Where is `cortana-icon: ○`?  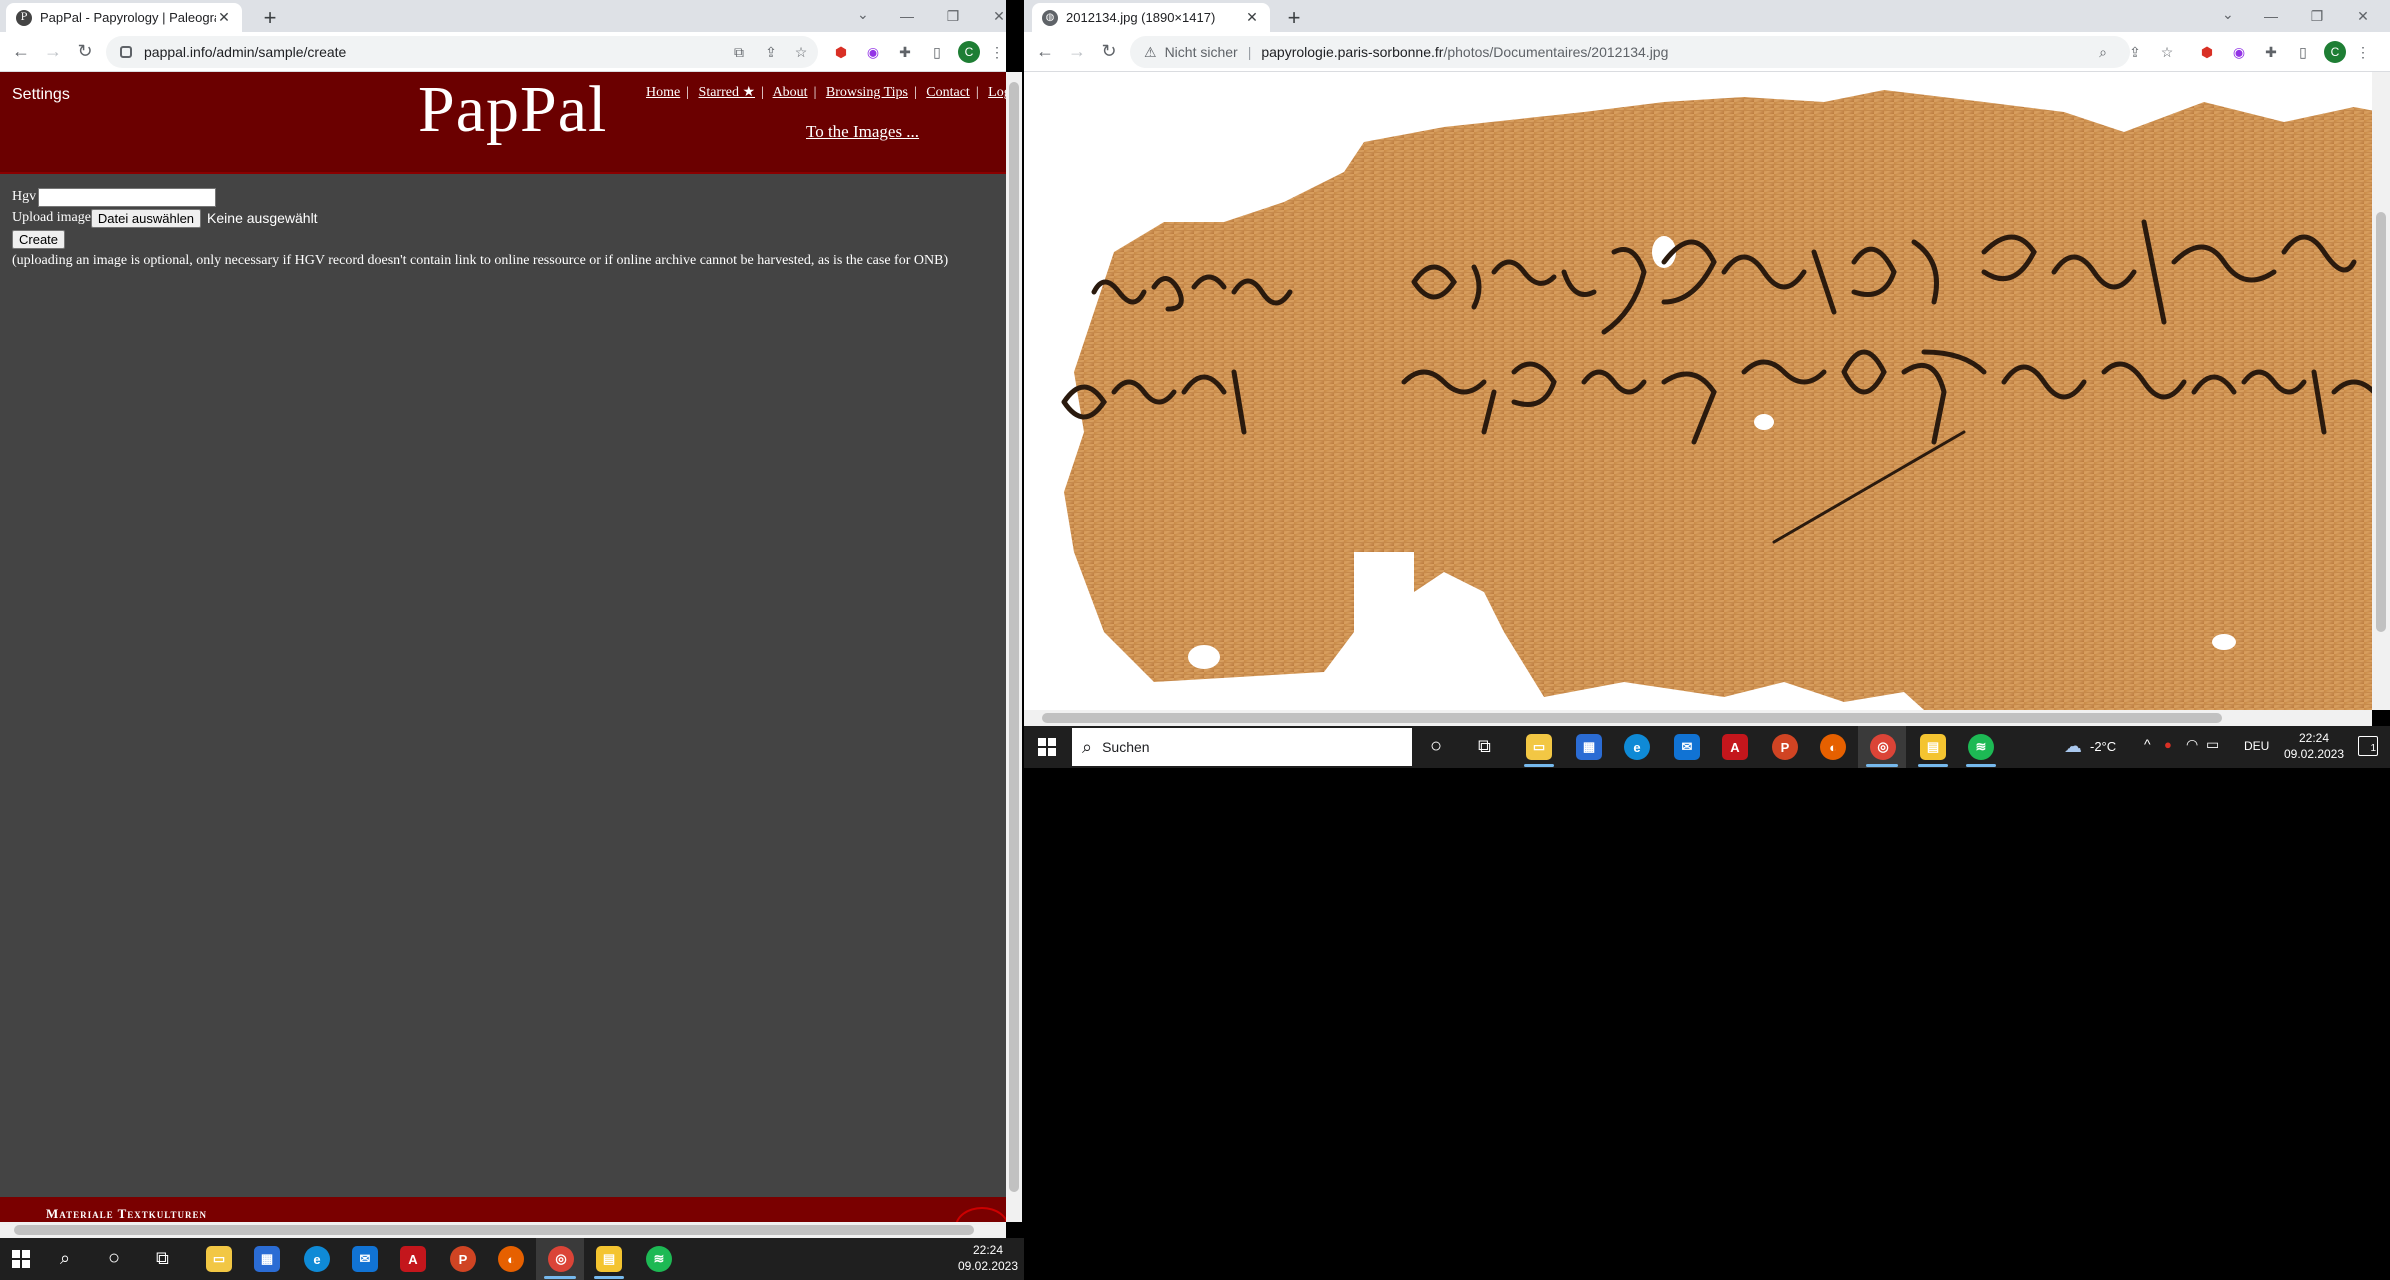 cortana-icon: ○ is located at coordinates (114, 1258).